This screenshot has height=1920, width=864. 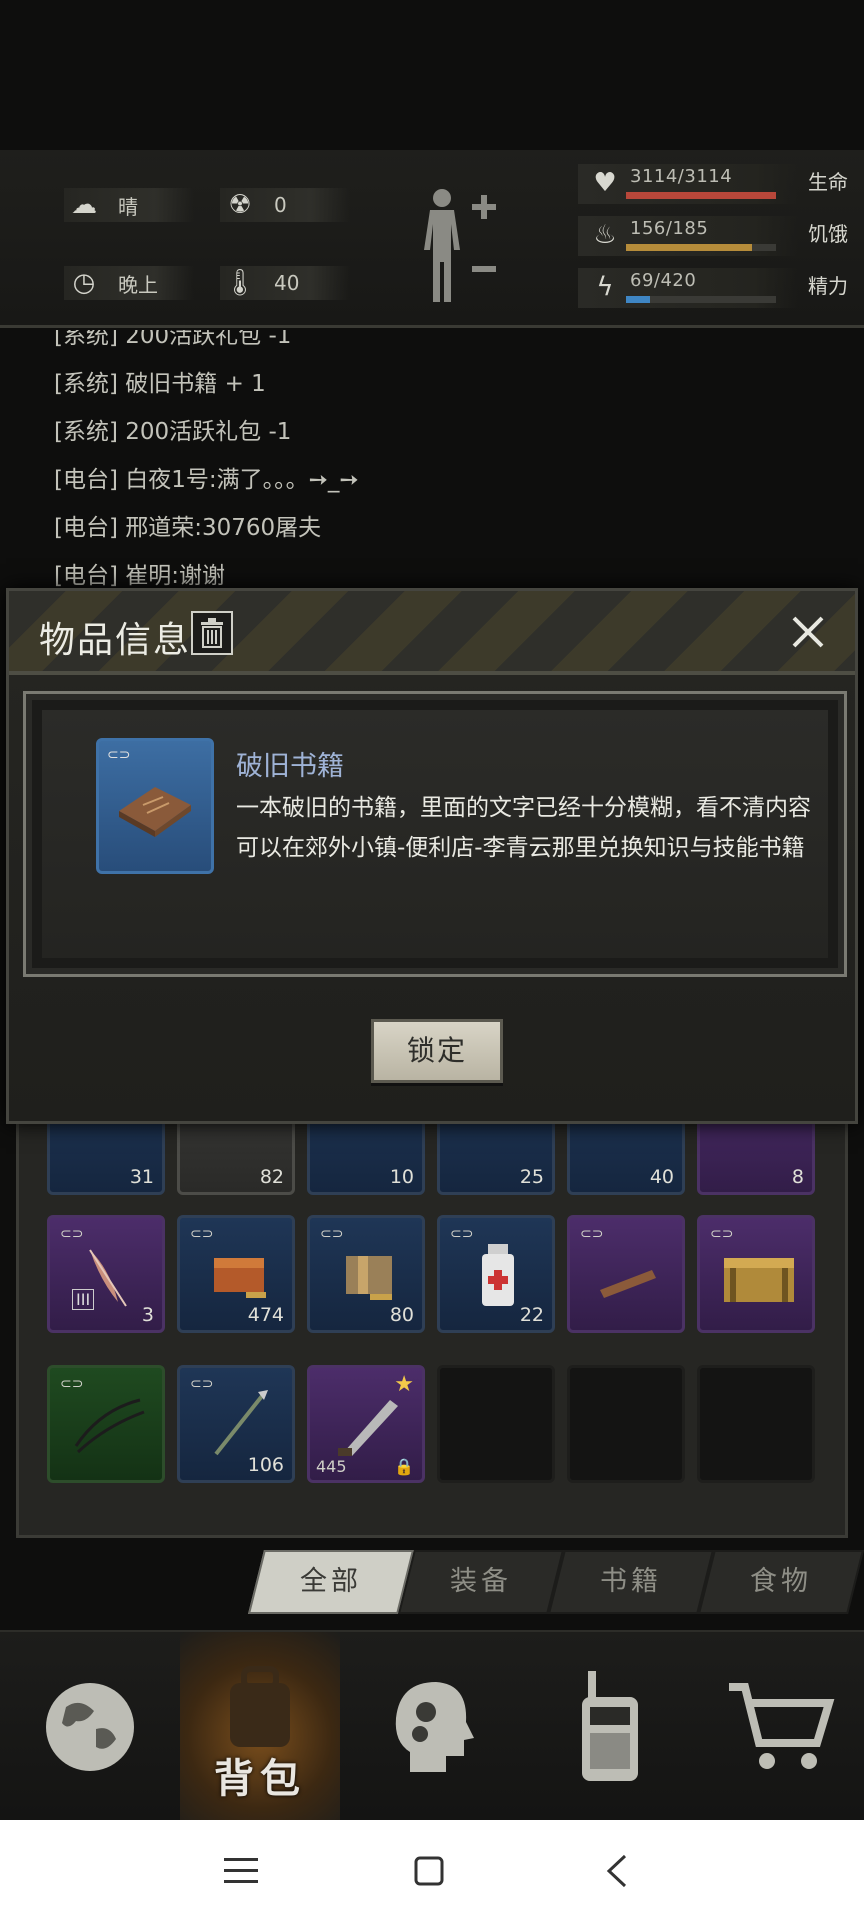 What do you see at coordinates (759, 1280) in the screenshot?
I see `supply-crate-icon` at bounding box center [759, 1280].